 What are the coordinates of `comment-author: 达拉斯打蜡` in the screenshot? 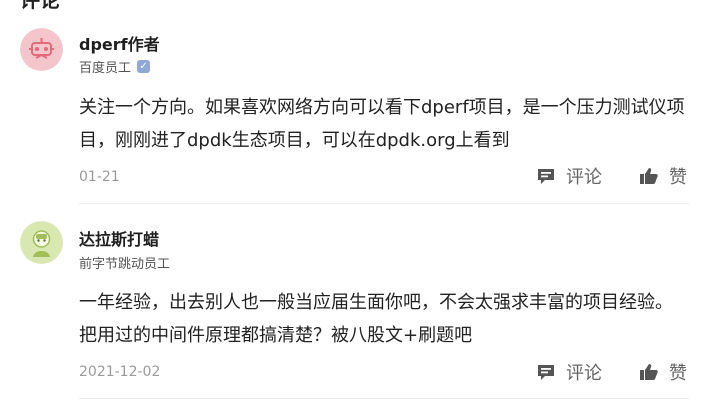 It's located at (119, 238).